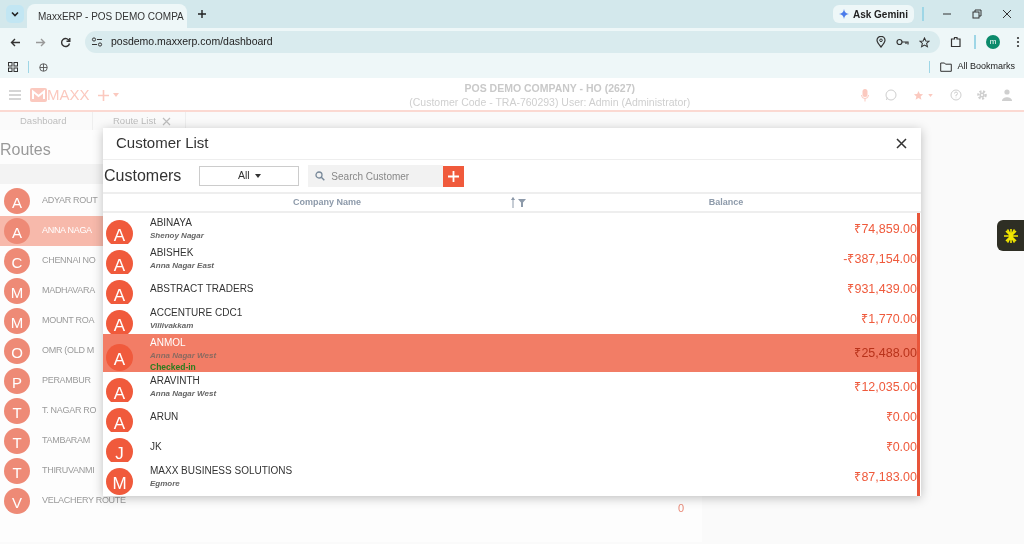 This screenshot has width=1024, height=544. What do you see at coordinates (17, 261) in the screenshot?
I see `route-avatar: C` at bounding box center [17, 261].